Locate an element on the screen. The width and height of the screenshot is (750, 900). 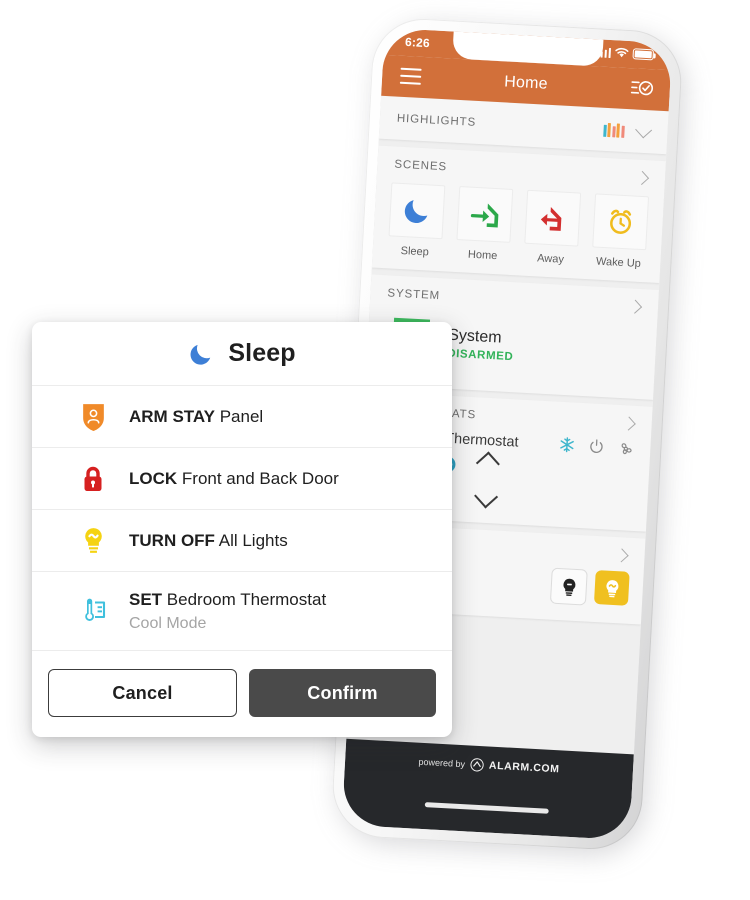
light-off-button is located at coordinates (568, 586).